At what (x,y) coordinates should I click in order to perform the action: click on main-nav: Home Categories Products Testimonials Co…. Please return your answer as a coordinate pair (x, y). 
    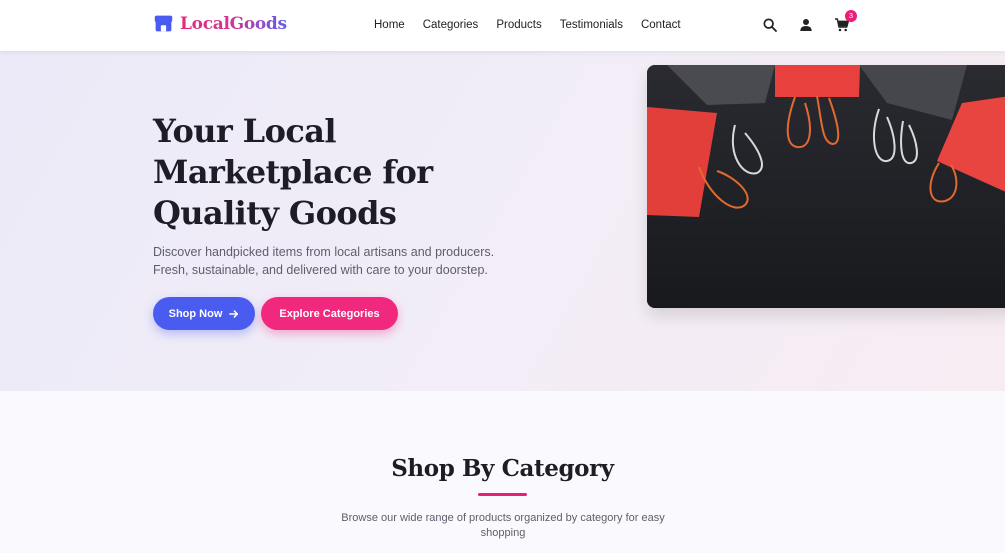
    Looking at the image, I should click on (536, 25).